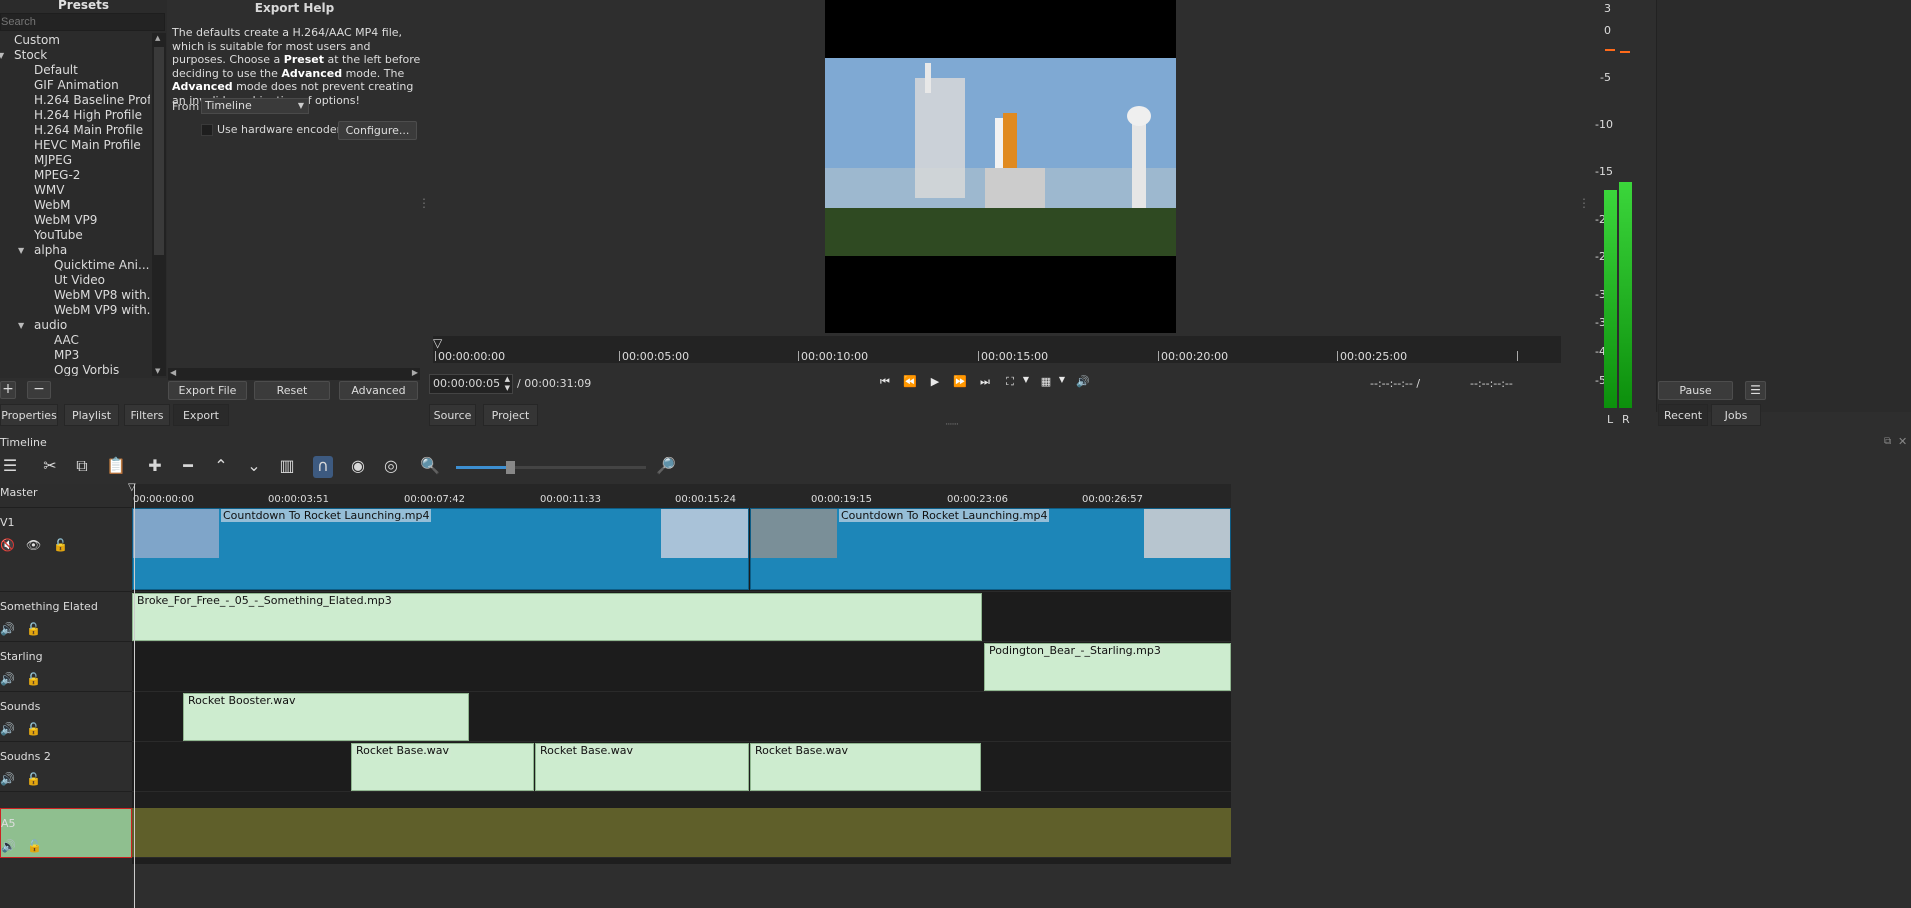  I want to click on scroll-left-icon: ◀, so click(173, 372).